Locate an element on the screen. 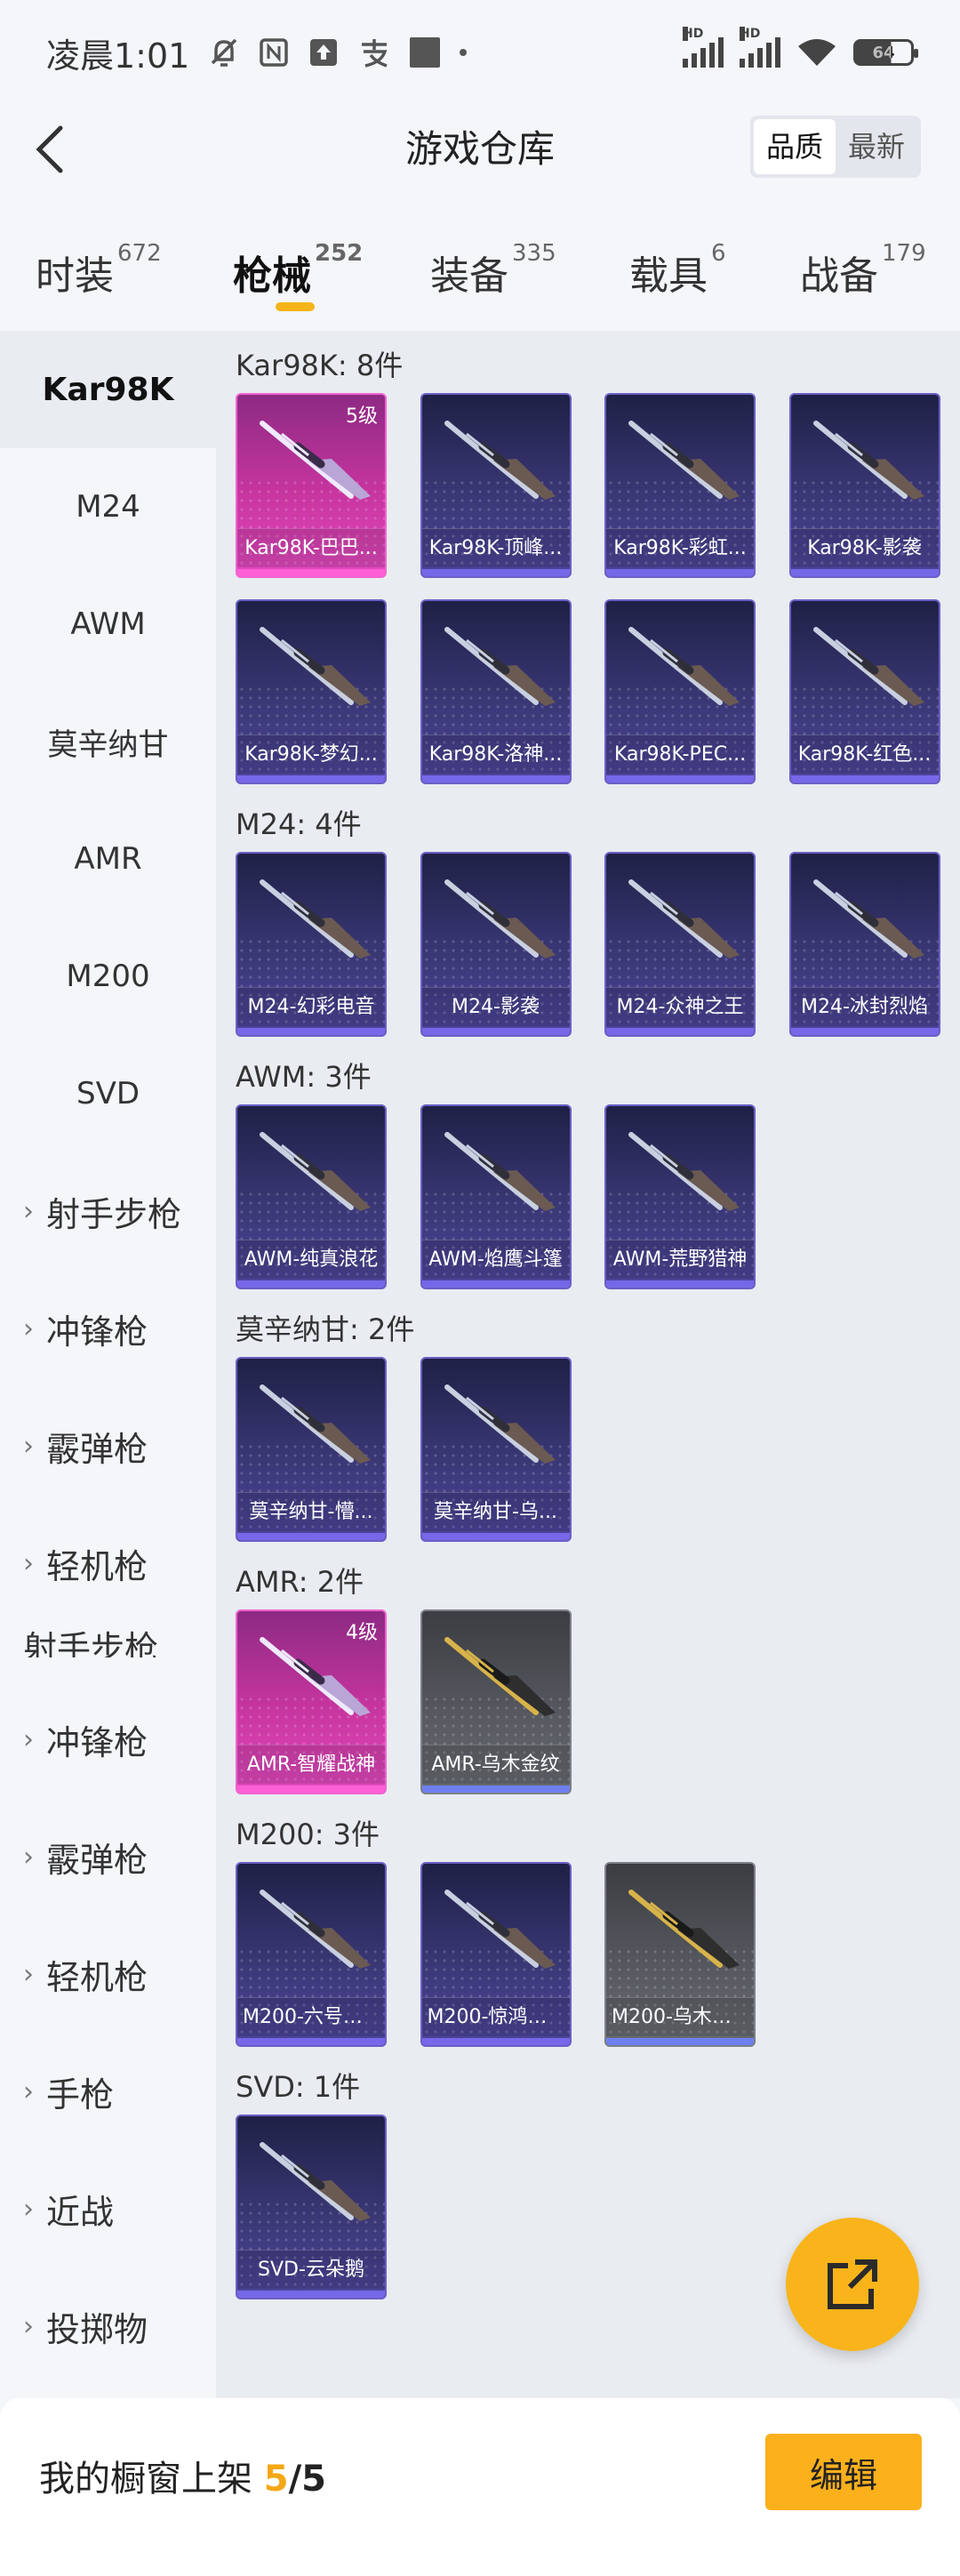 This screenshot has height=2576, width=960. skin-card: AWM-荒野猎神 is located at coordinates (680, 1196).